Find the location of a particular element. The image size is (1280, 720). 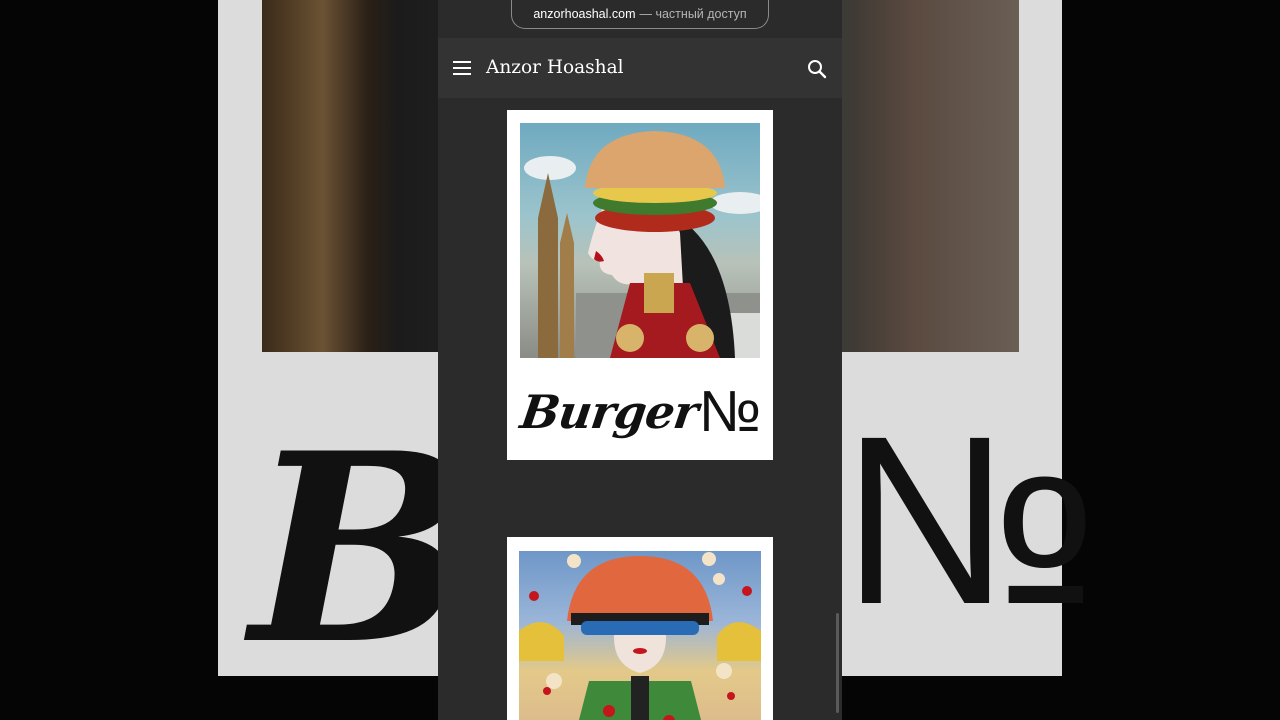

background-logo-numero: № is located at coordinates (969, 520).